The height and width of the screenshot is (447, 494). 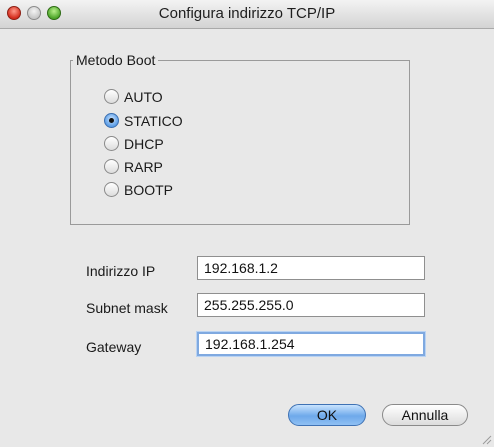 What do you see at coordinates (127, 308) in the screenshot?
I see `subnet-mask-label: Subnet mask` at bounding box center [127, 308].